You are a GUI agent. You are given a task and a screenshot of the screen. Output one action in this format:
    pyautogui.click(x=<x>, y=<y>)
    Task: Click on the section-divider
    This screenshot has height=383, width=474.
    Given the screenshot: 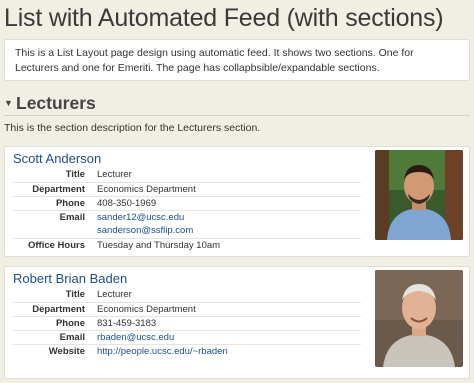 What is the action you would take?
    pyautogui.click(x=237, y=115)
    